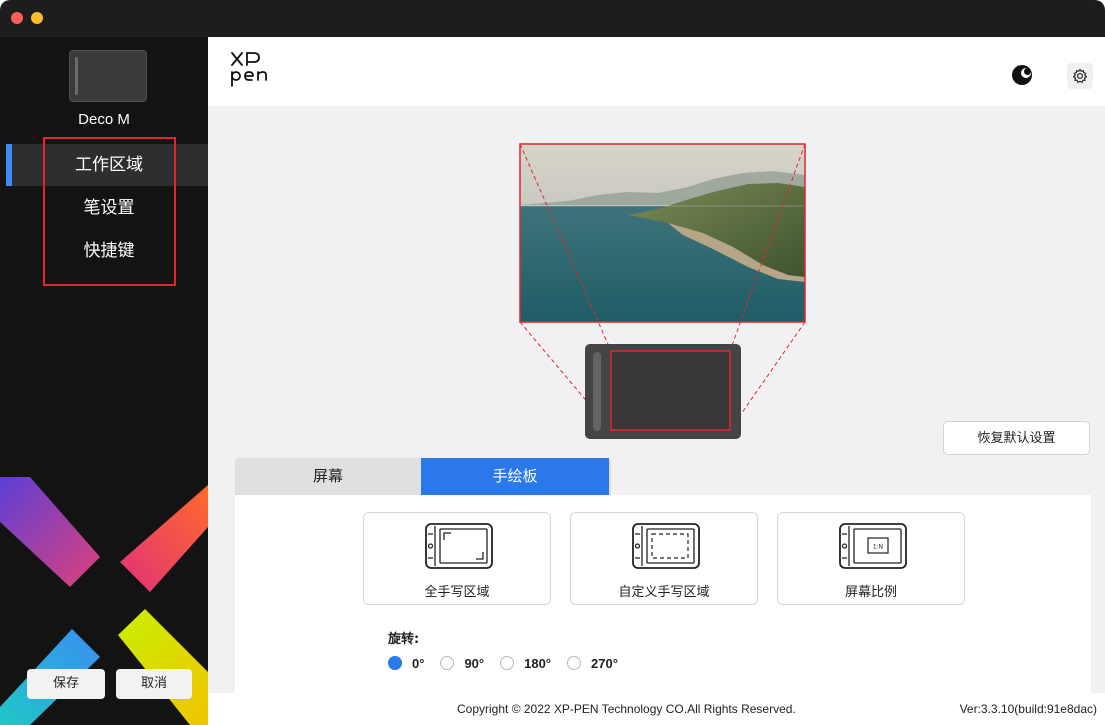 This screenshot has height=725, width=1105. What do you see at coordinates (104, 119) in the screenshot?
I see `device-name: Deco M` at bounding box center [104, 119].